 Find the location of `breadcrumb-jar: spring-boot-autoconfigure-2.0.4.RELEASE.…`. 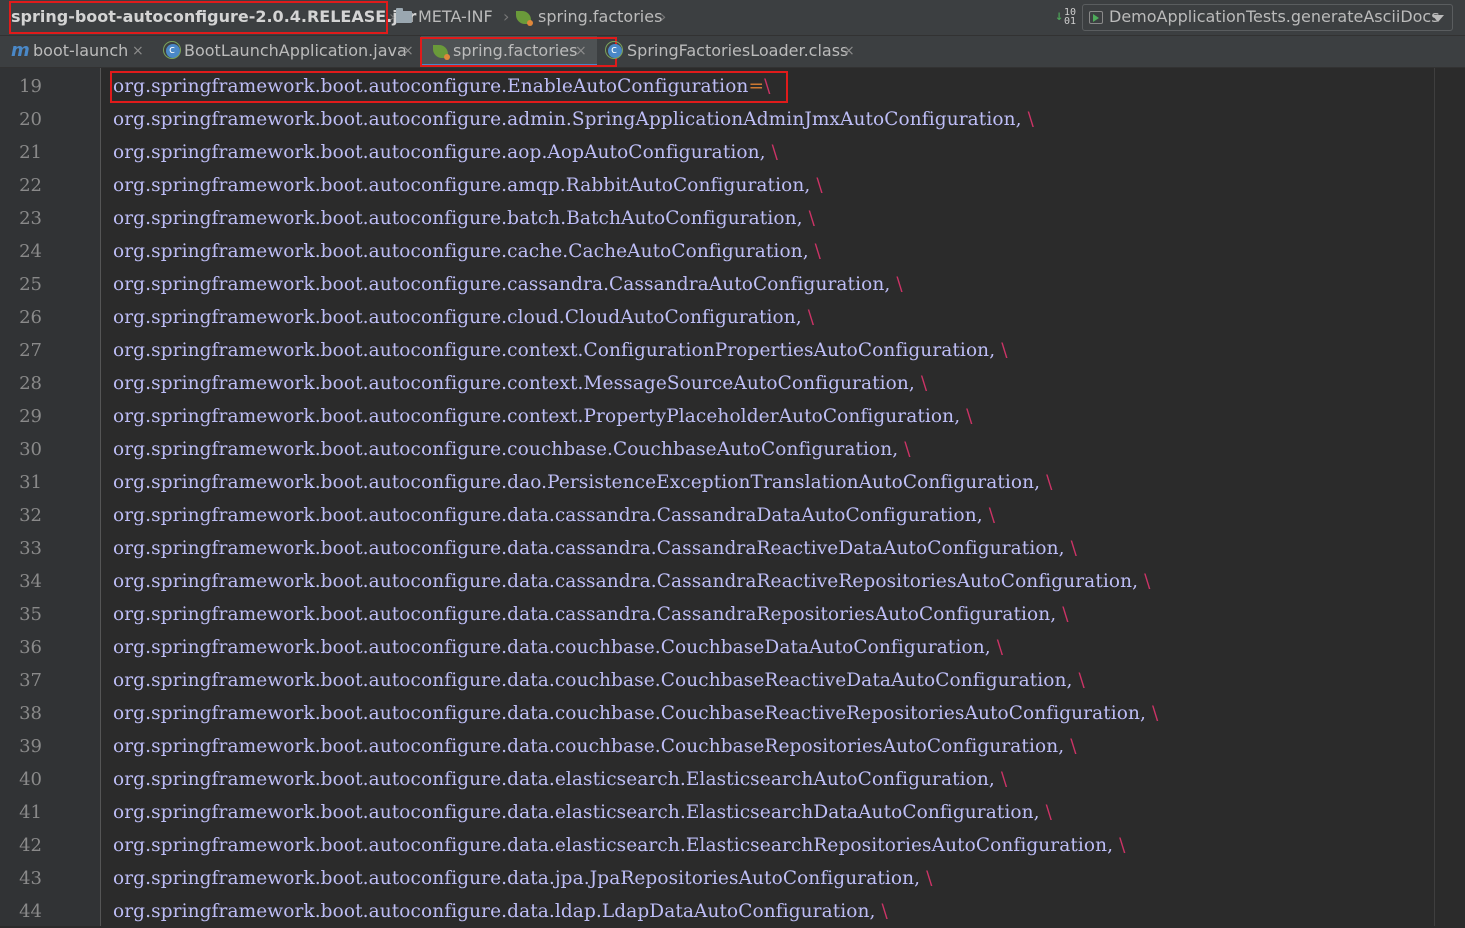

breadcrumb-jar: spring-boot-autoconfigure-2.0.4.RELEASE.… is located at coordinates (213, 18).